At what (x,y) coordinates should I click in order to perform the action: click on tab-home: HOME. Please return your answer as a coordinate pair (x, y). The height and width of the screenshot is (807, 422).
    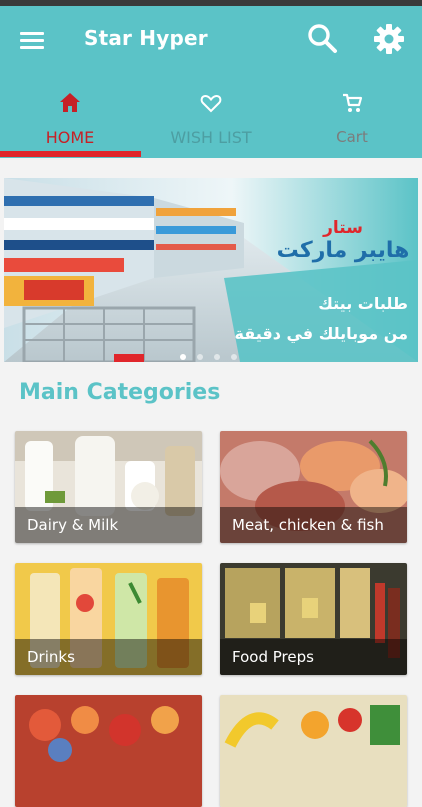
    Looking at the image, I should click on (70, 120).